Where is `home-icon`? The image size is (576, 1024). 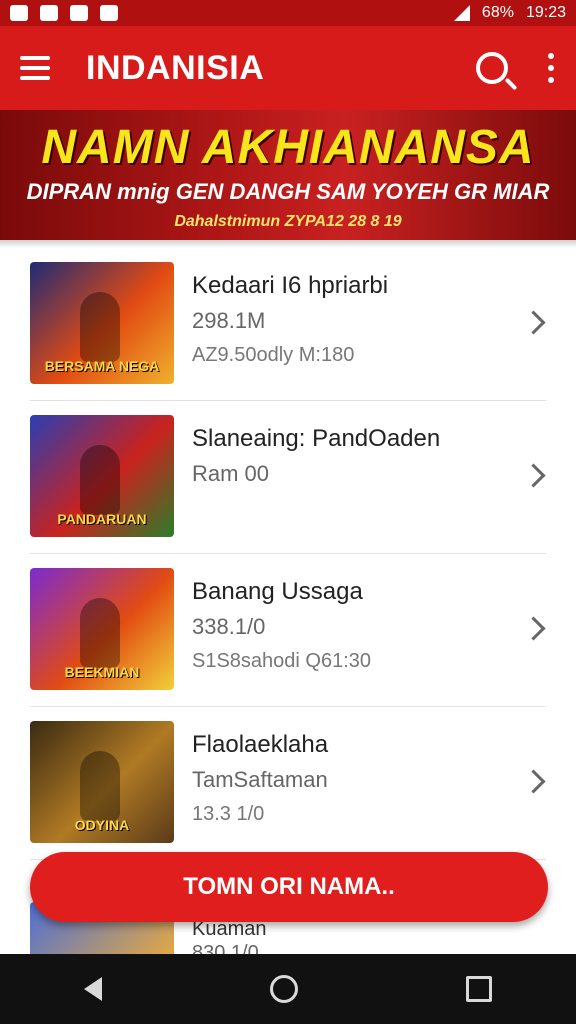 home-icon is located at coordinates (284, 989).